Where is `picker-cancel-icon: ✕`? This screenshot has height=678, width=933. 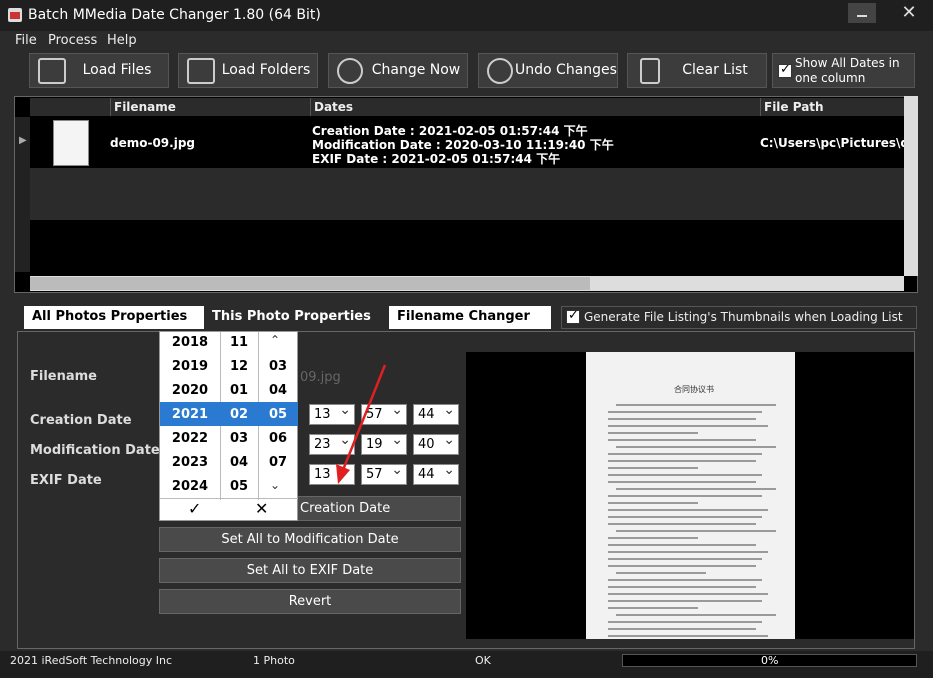
picker-cancel-icon: ✕ is located at coordinates (261, 508).